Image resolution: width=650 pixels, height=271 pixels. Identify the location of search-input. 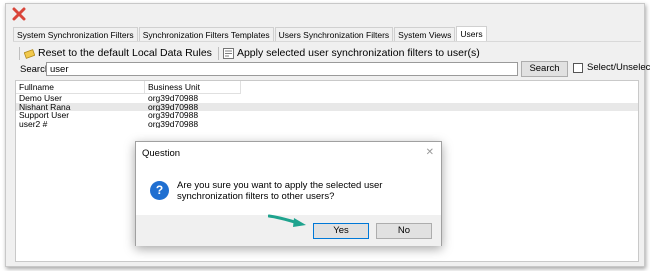
(282, 69).